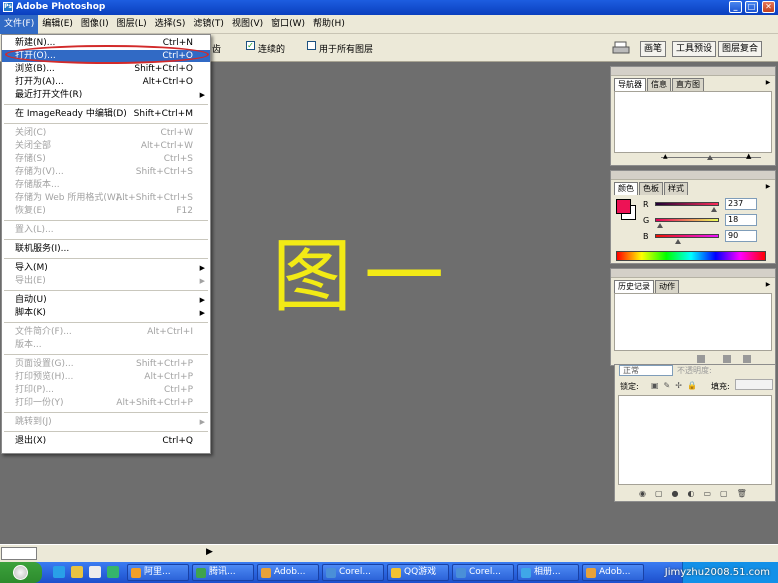 The width and height of the screenshot is (778, 583). What do you see at coordinates (30, 281) in the screenshot?
I see `menu-item-label: 导出(E)` at bounding box center [30, 281].